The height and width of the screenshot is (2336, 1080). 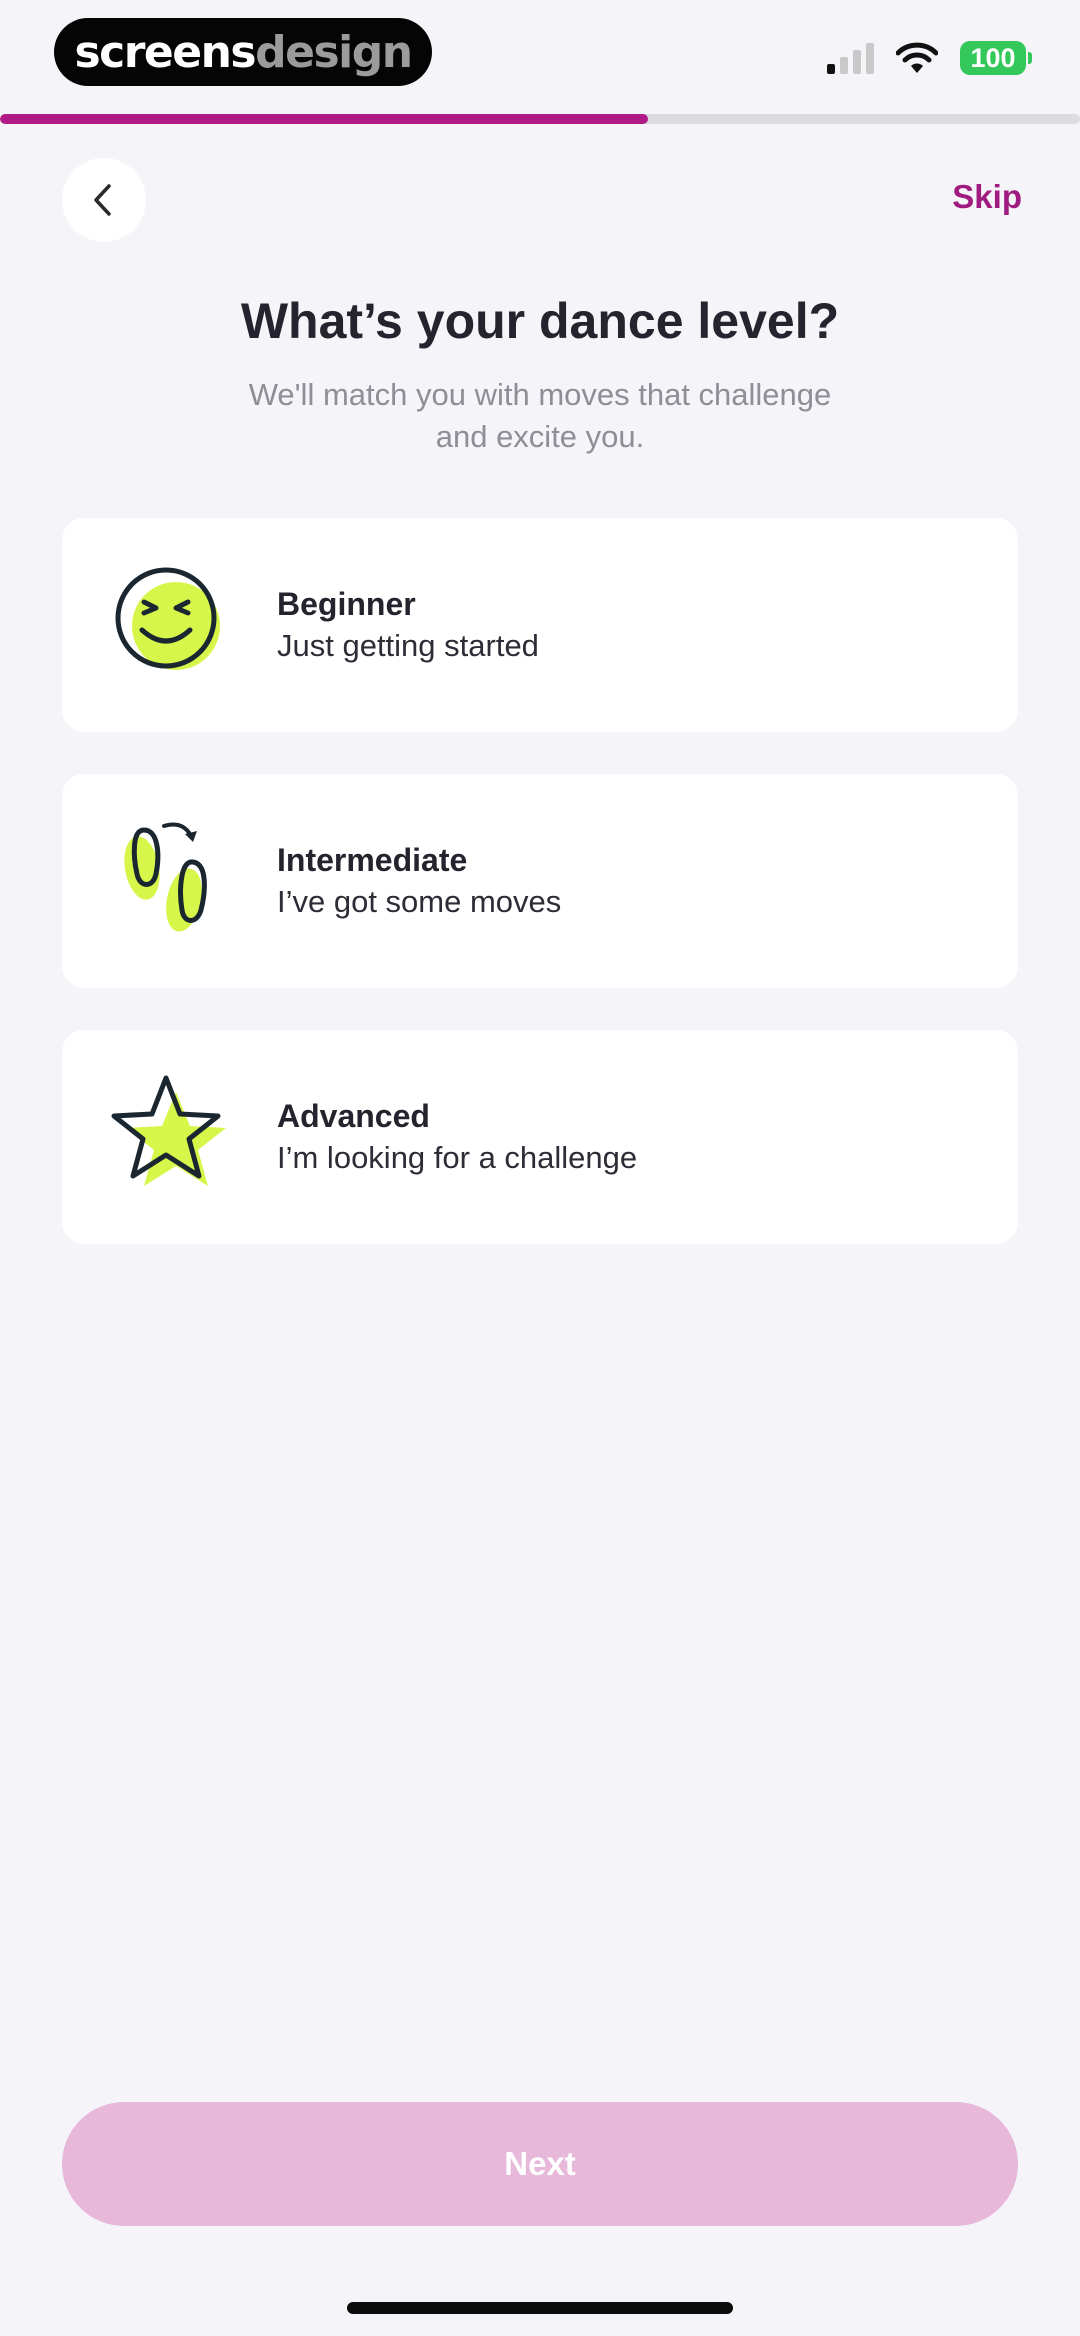 What do you see at coordinates (540, 2308) in the screenshot?
I see `home-indicator` at bounding box center [540, 2308].